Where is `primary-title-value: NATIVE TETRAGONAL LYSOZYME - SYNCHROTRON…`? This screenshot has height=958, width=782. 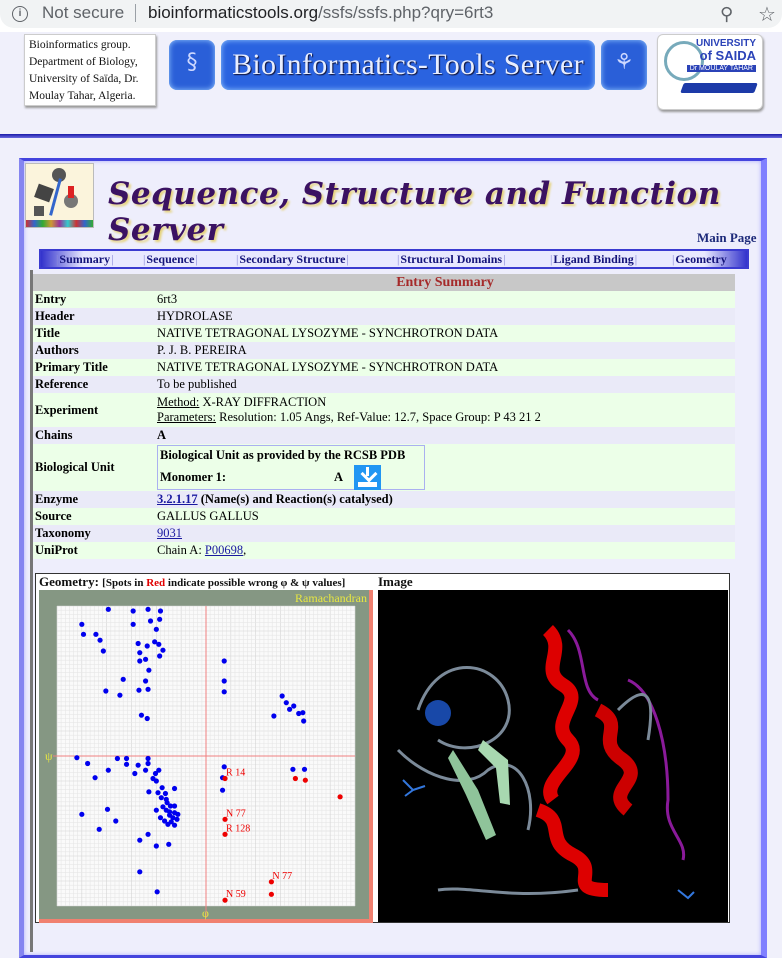
primary-title-value: NATIVE TETRAGONAL LYSOZYME - SYNCHROTRON… is located at coordinates (445, 367).